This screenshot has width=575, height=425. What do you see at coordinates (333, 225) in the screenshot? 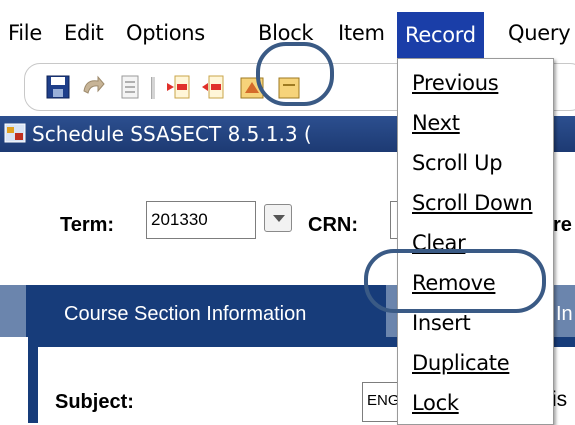
I see `crn-label: CRN:` at bounding box center [333, 225].